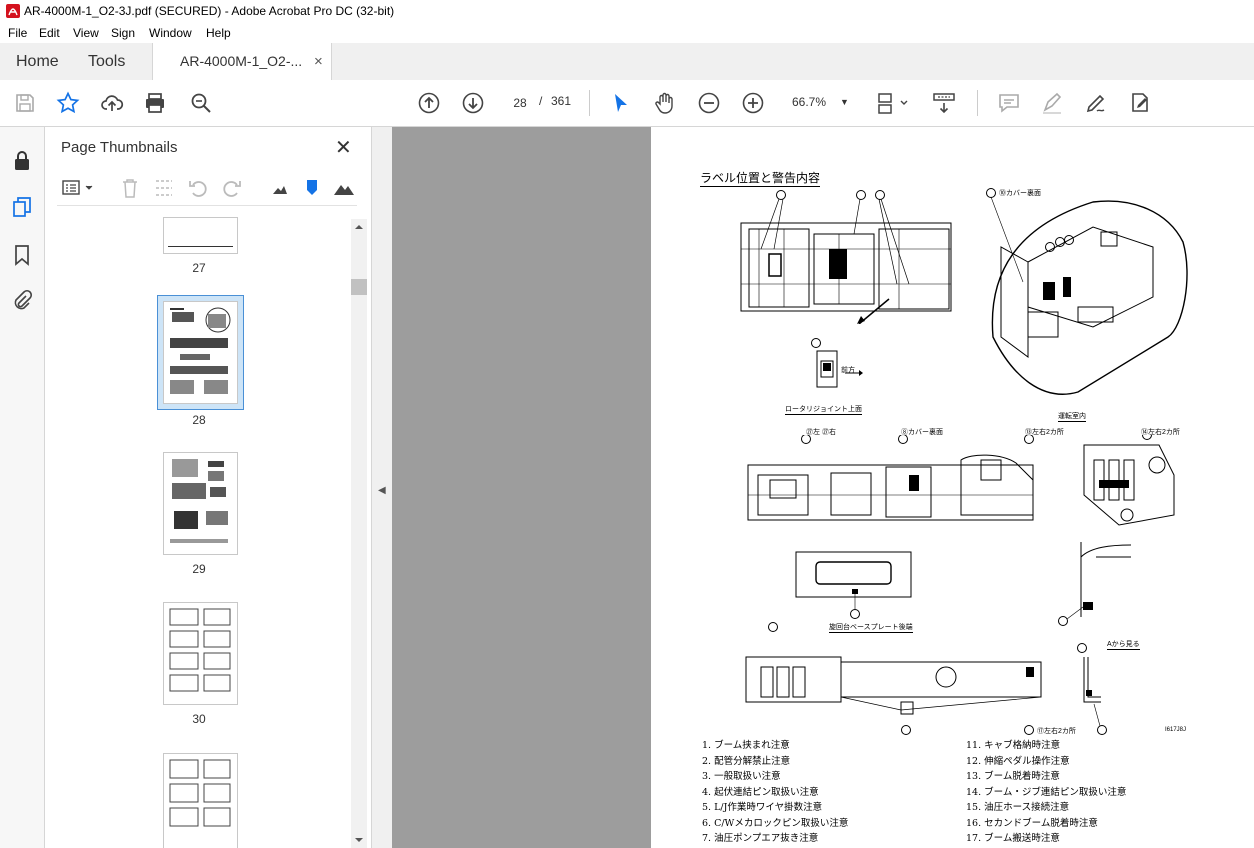 This screenshot has width=1254, height=848. What do you see at coordinates (844, 102) in the screenshot?
I see `chevron-down-icon: ▼` at bounding box center [844, 102].